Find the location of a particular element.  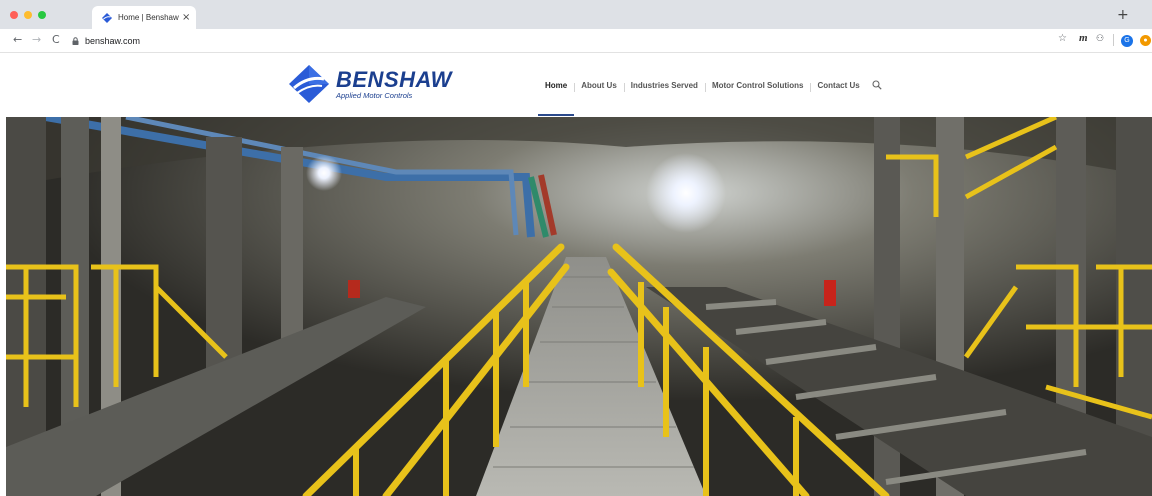

browser-tab: Home | Benshaw | × is located at coordinates (144, 17).